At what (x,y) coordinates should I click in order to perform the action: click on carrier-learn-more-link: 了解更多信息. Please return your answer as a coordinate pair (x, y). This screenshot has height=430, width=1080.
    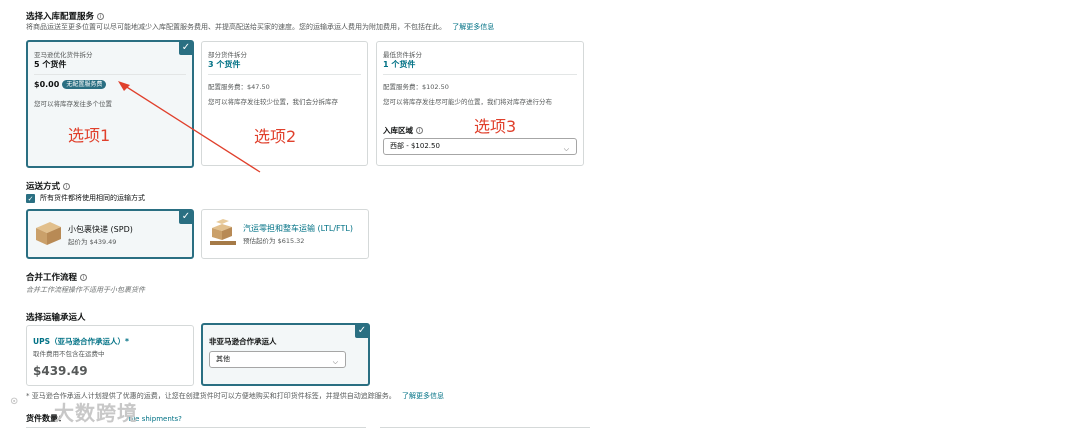
    Looking at the image, I should click on (423, 396).